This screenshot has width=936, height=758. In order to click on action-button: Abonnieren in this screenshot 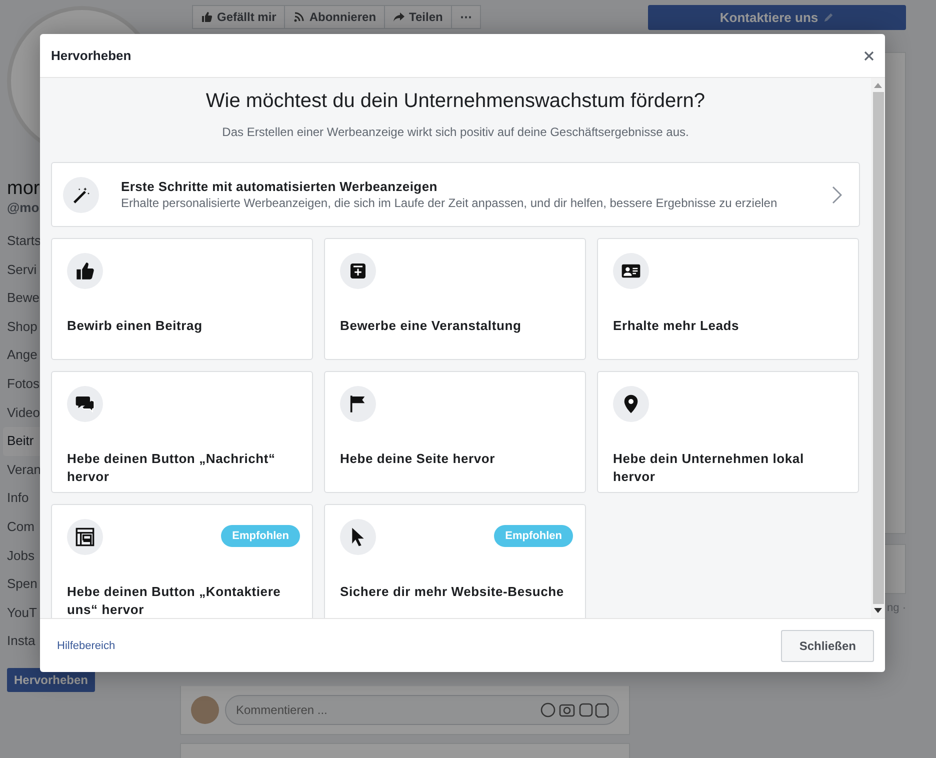, I will do `click(335, 17)`.